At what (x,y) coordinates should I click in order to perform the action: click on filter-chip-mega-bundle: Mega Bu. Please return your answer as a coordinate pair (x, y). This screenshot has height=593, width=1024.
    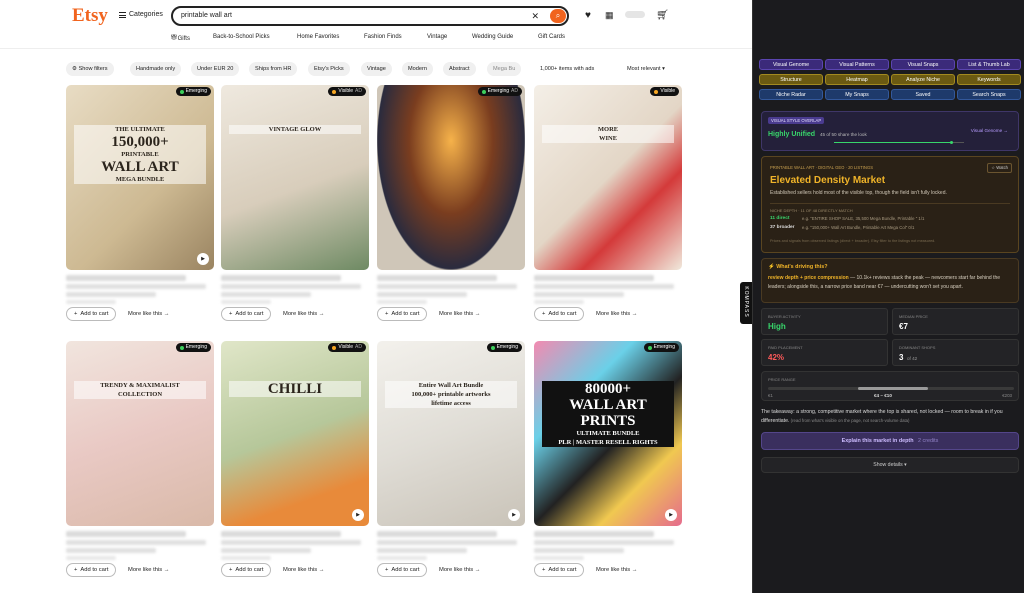
    Looking at the image, I should click on (504, 69).